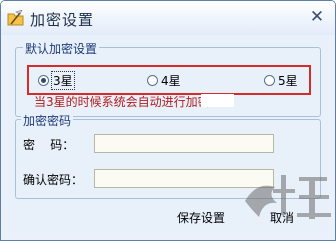 This screenshot has height=241, width=336. I want to click on title-bar: 加密设置 ✕, so click(168, 18).